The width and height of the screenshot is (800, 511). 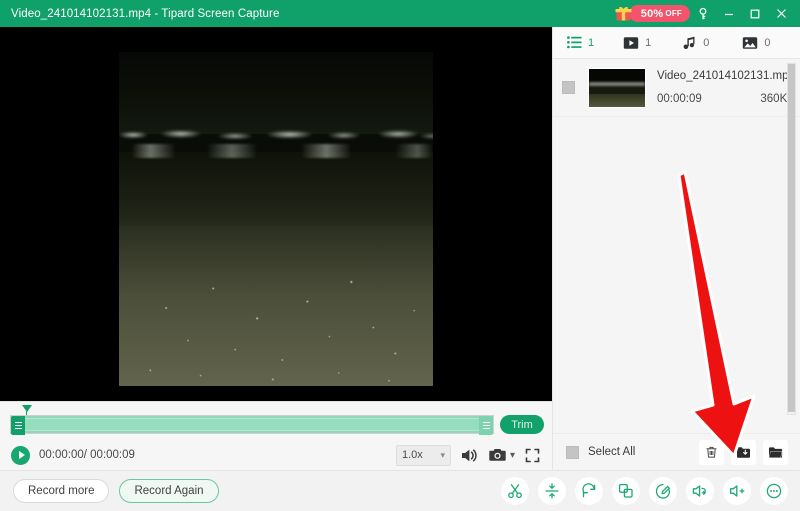 I want to click on select-all-checkbox, so click(x=572, y=452).